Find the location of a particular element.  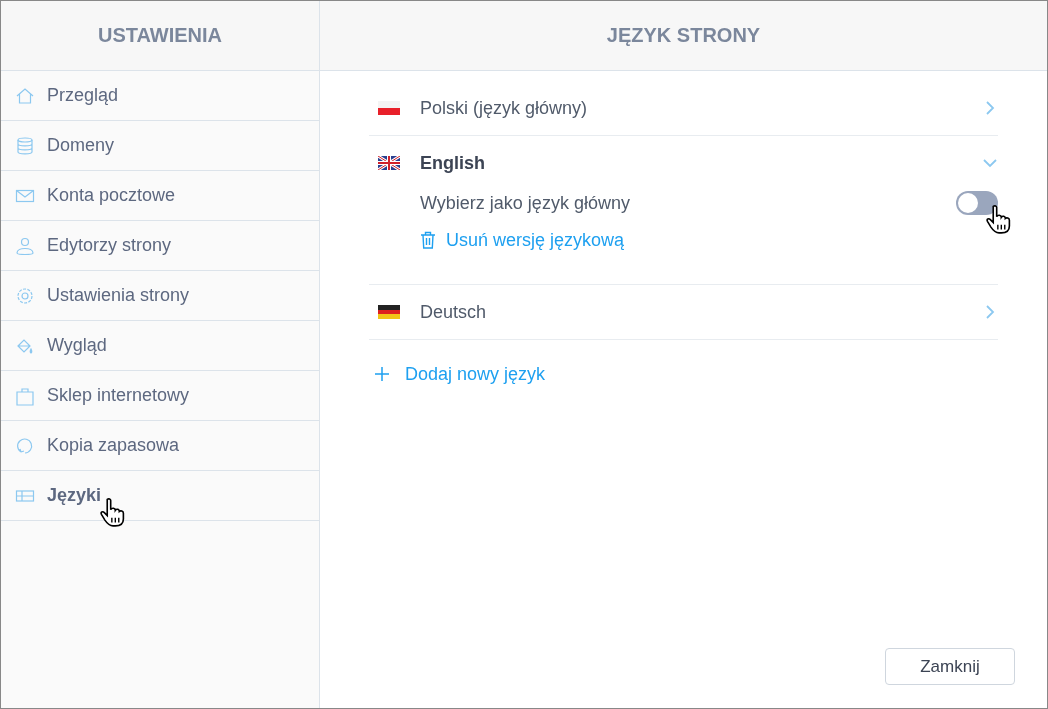

sidebar-title: USTAWIENIA is located at coordinates (160, 35).